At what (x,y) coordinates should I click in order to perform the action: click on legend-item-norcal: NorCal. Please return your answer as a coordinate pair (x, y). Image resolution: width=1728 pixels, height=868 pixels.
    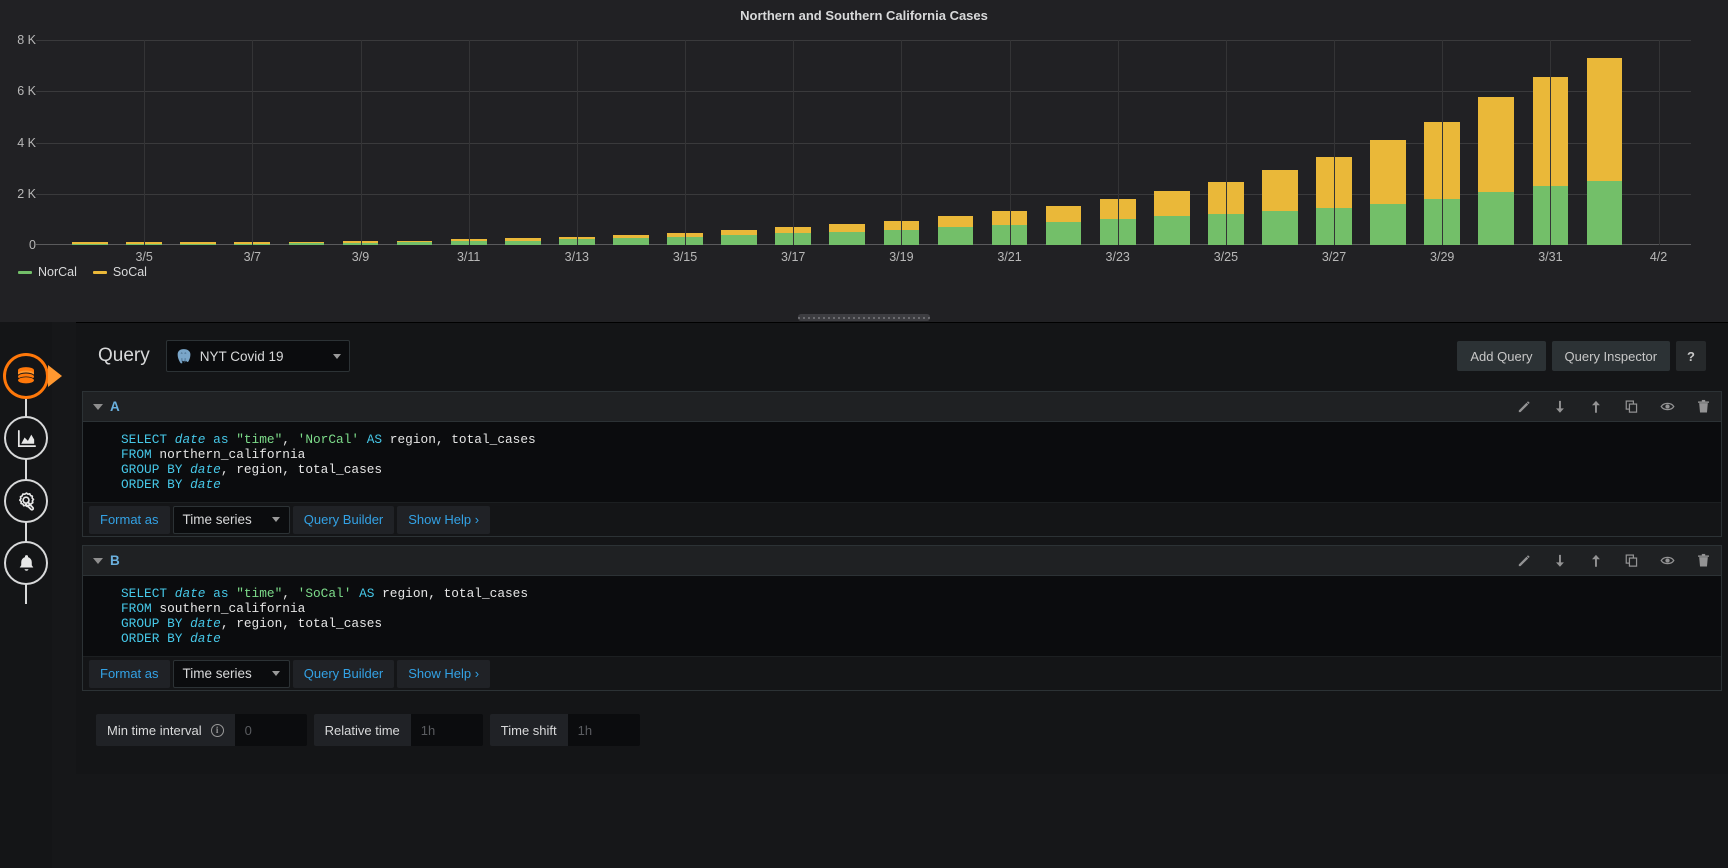
    Looking at the image, I should click on (47, 272).